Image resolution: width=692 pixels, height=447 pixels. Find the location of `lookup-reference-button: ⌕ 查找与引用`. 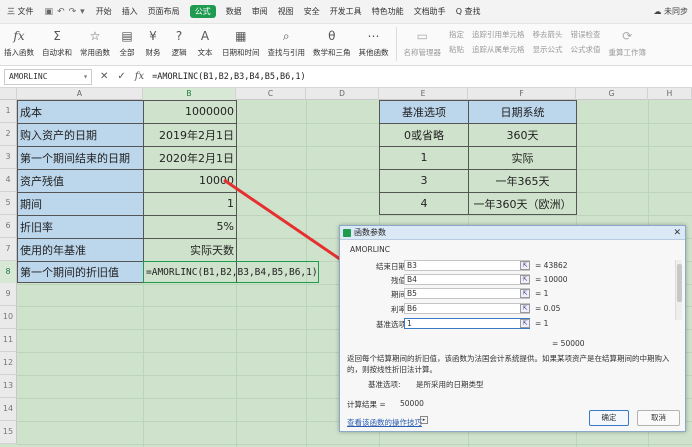

lookup-reference-button: ⌕ 查找与引用 is located at coordinates (287, 42).